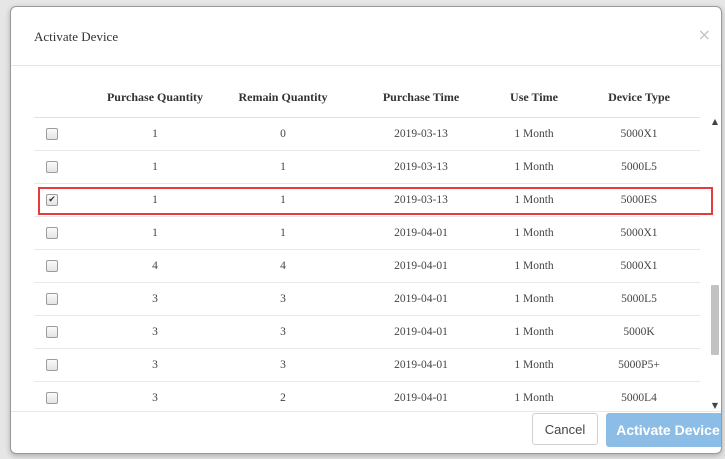 This screenshot has height=459, width=725. Describe the element at coordinates (52, 200) in the screenshot. I see `row-checkbox-checked: ✔` at that location.